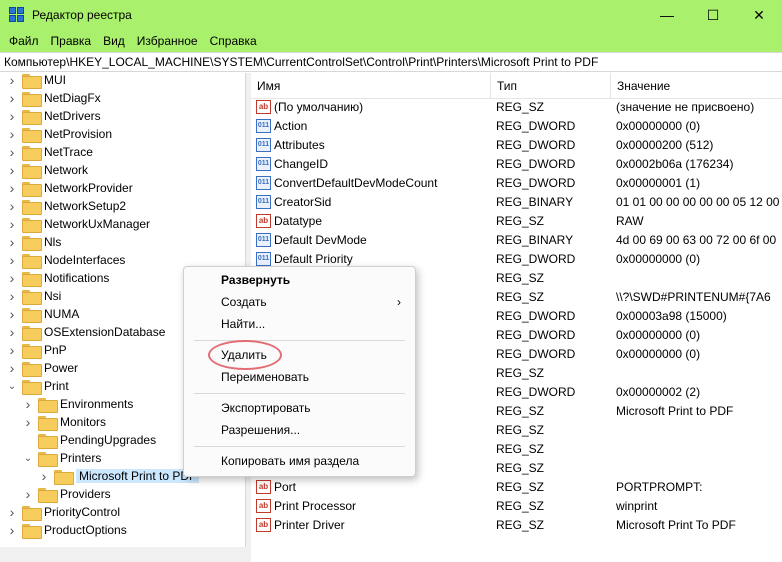 This screenshot has width=782, height=562. Describe the element at coordinates (37, 386) in the screenshot. I see `tree-item: ⌄ Print` at that location.